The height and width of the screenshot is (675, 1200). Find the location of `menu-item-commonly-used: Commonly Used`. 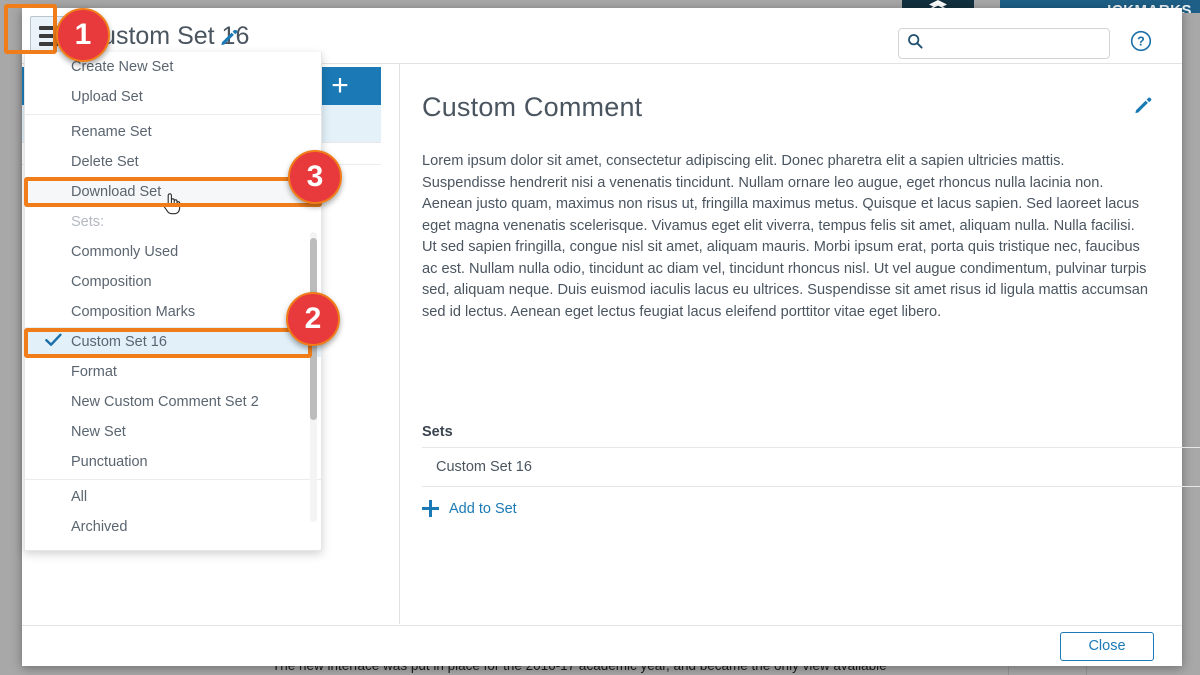

menu-item-commonly-used: Commonly Used is located at coordinates (173, 252).